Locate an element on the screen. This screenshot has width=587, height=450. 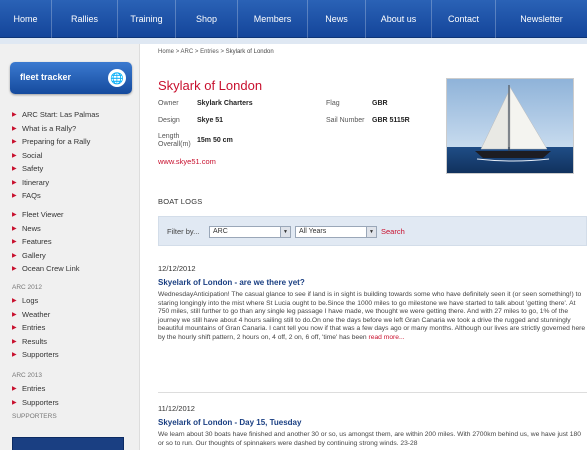
sidebar-item-itinerary: ▶ Itinerary is located at coordinates (74, 183).